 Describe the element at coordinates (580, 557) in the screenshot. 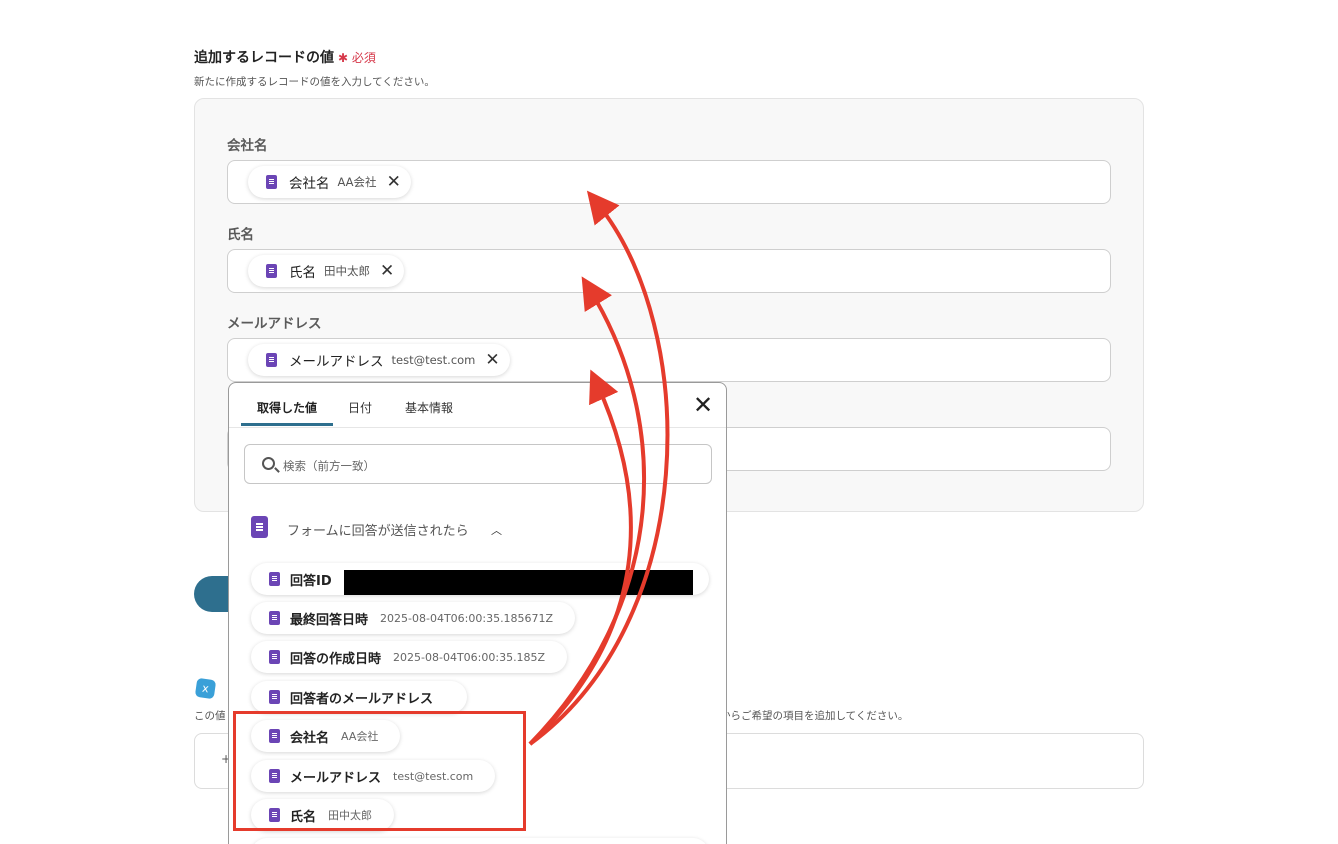

I see `arrow-to-email` at that location.